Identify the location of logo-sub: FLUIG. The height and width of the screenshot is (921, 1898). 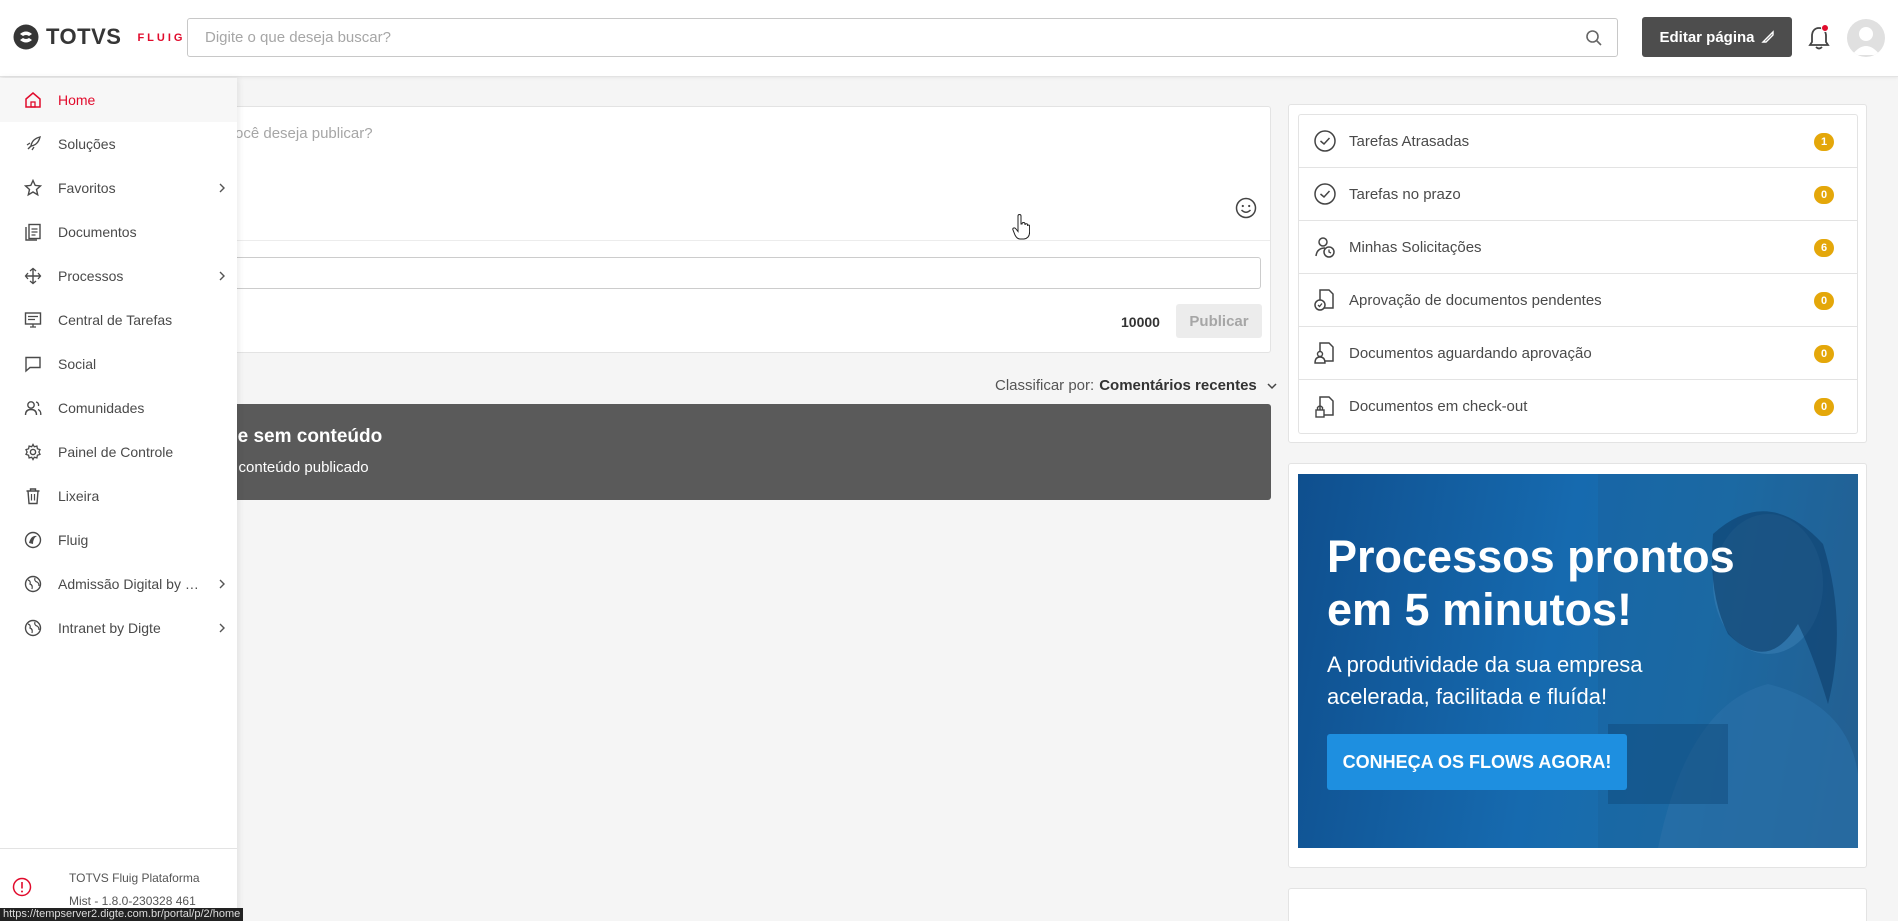
(161, 38).